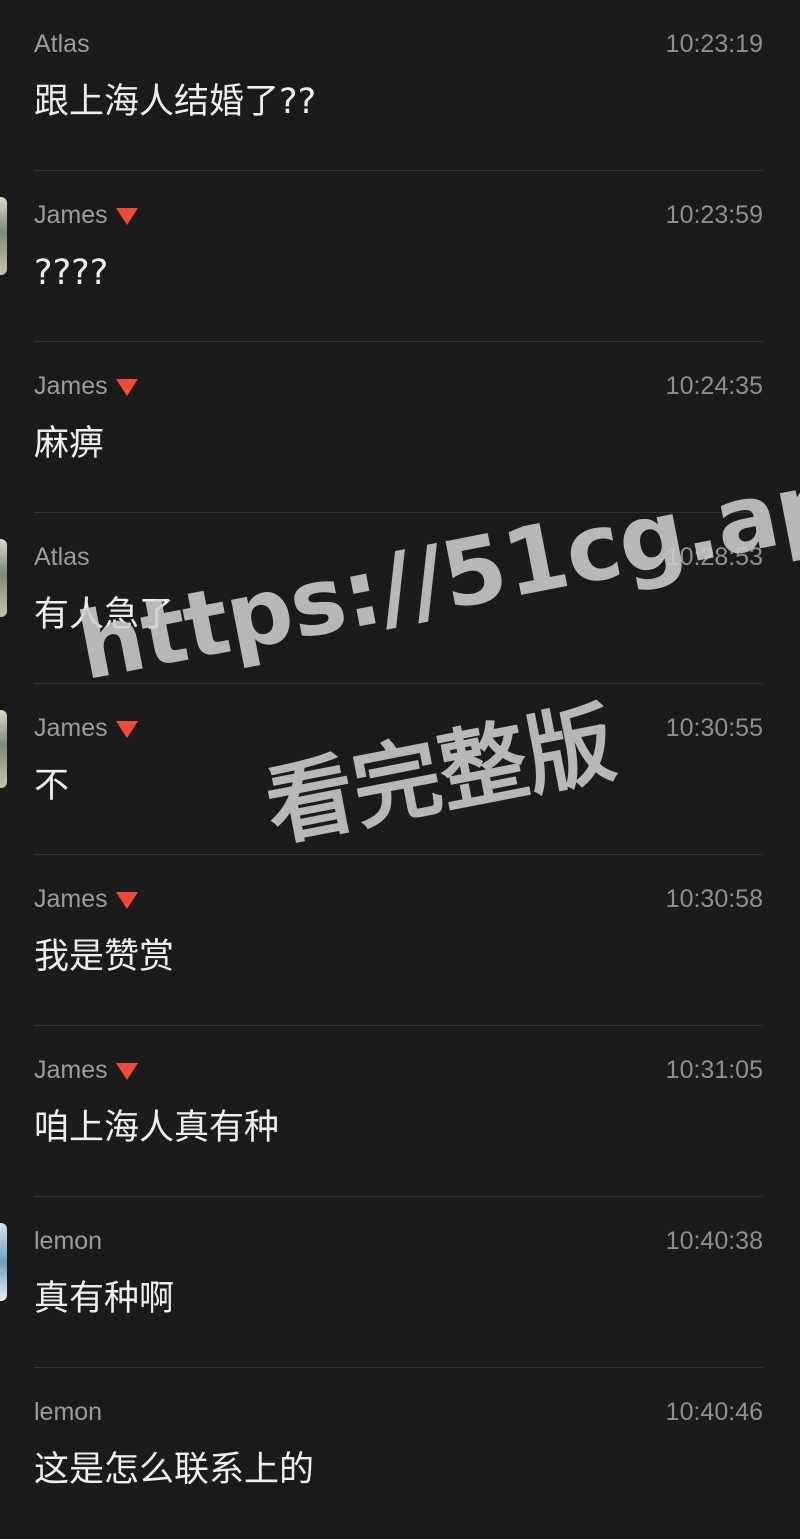  I want to click on message-timestamp: 10:23:19, so click(714, 44).